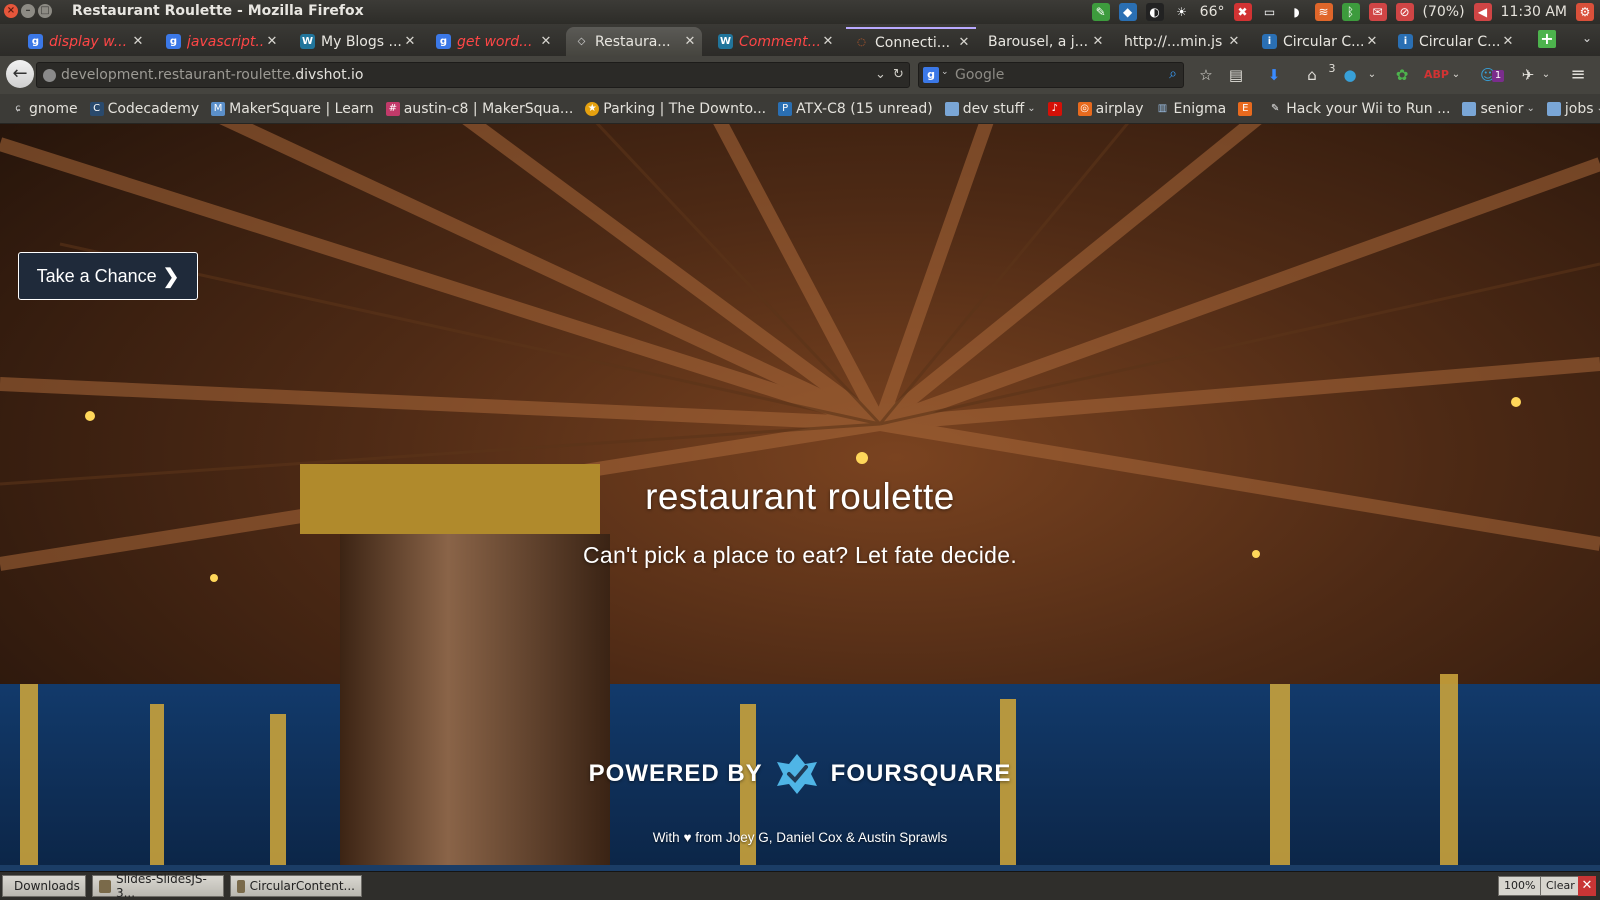 Image resolution: width=1600 pixels, height=900 pixels. What do you see at coordinates (880, 74) in the screenshot?
I see `url-dropdown-icon: ⌄` at bounding box center [880, 74].